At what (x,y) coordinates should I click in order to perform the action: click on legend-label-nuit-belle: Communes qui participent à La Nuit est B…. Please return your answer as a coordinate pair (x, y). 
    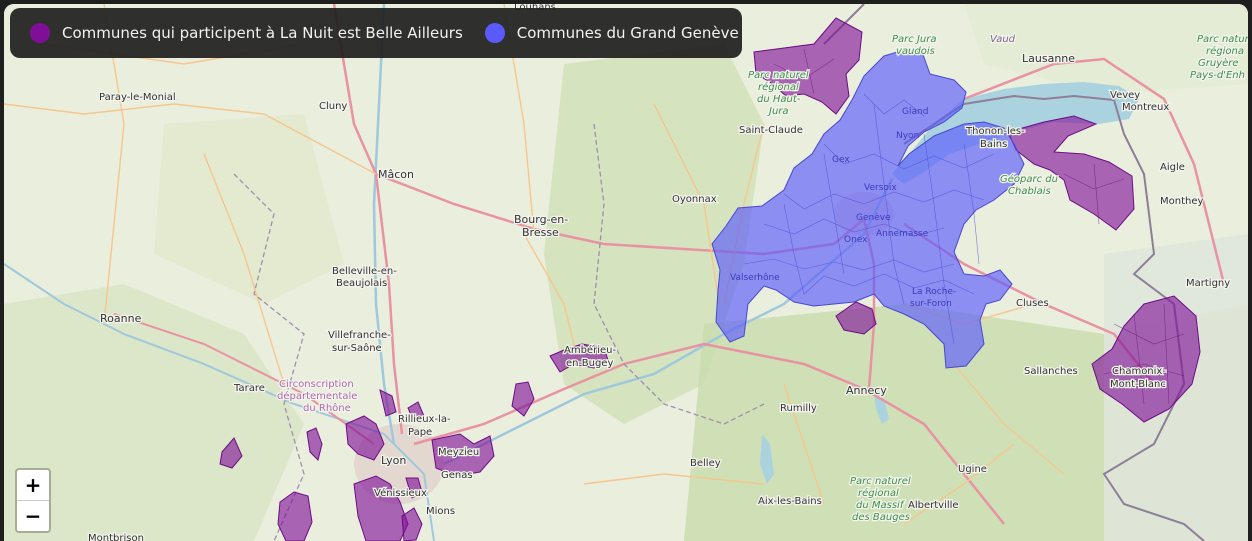
    Looking at the image, I should click on (262, 33).